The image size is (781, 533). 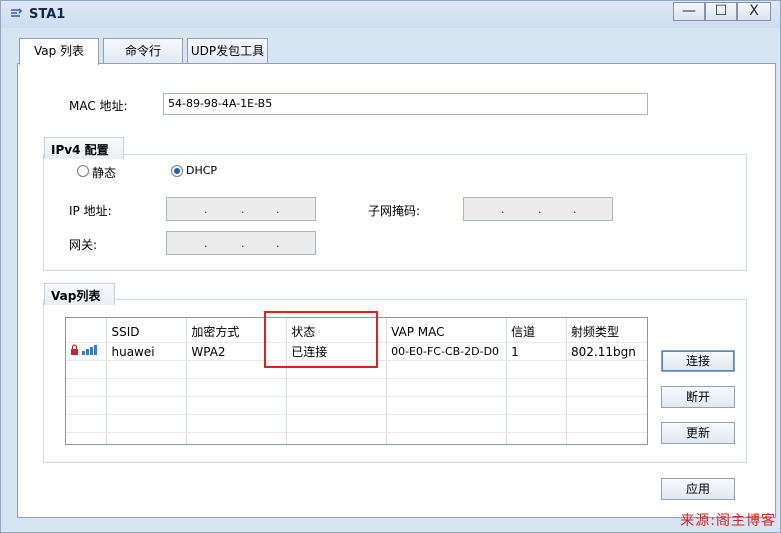 I want to click on disconnect-button: 断开, so click(x=698, y=397).